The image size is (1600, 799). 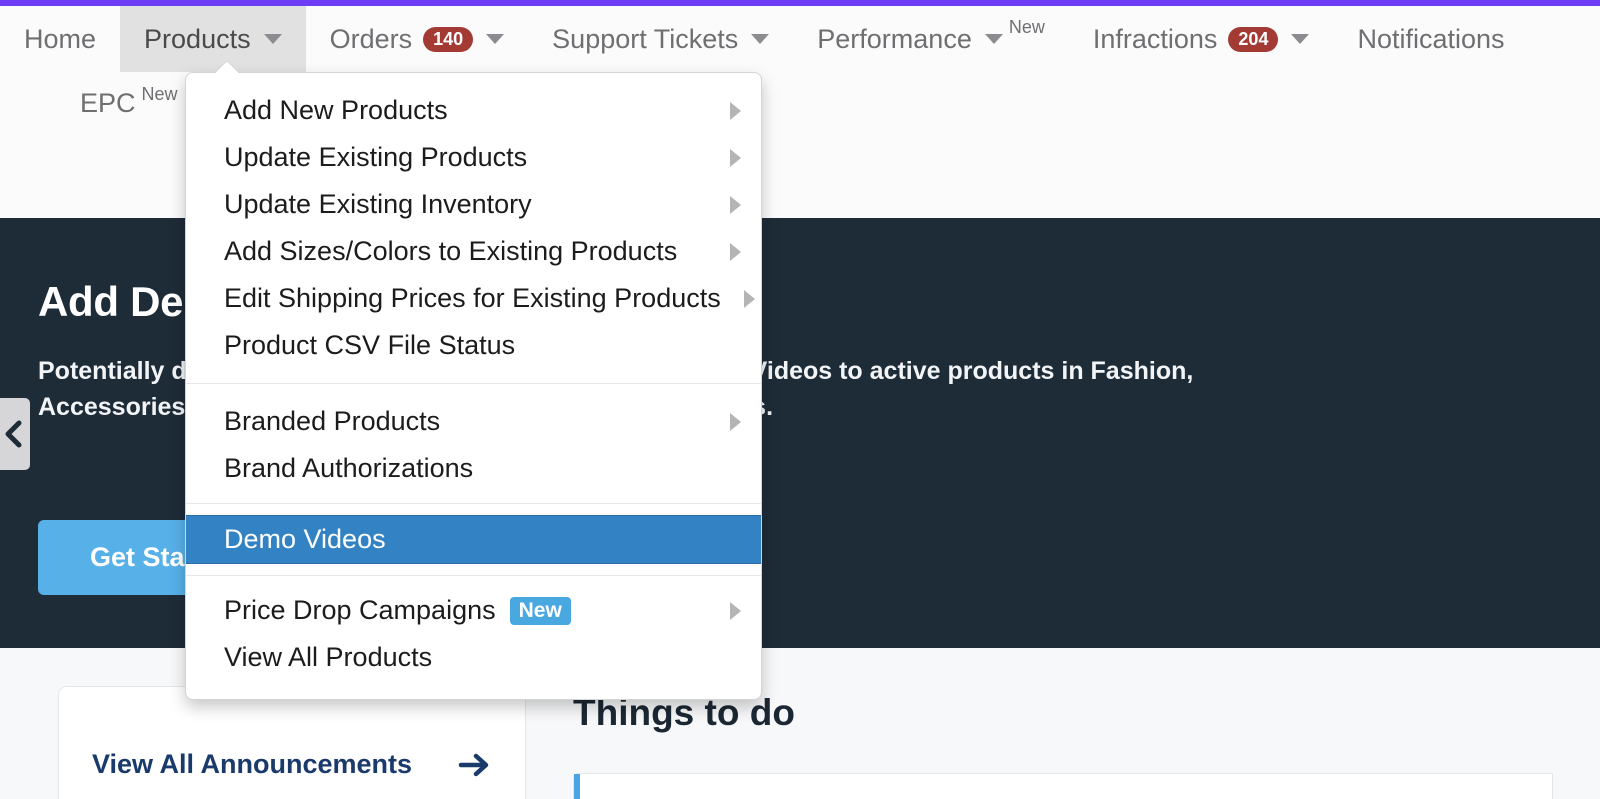 I want to click on chevron-left-icon, so click(x=13, y=434).